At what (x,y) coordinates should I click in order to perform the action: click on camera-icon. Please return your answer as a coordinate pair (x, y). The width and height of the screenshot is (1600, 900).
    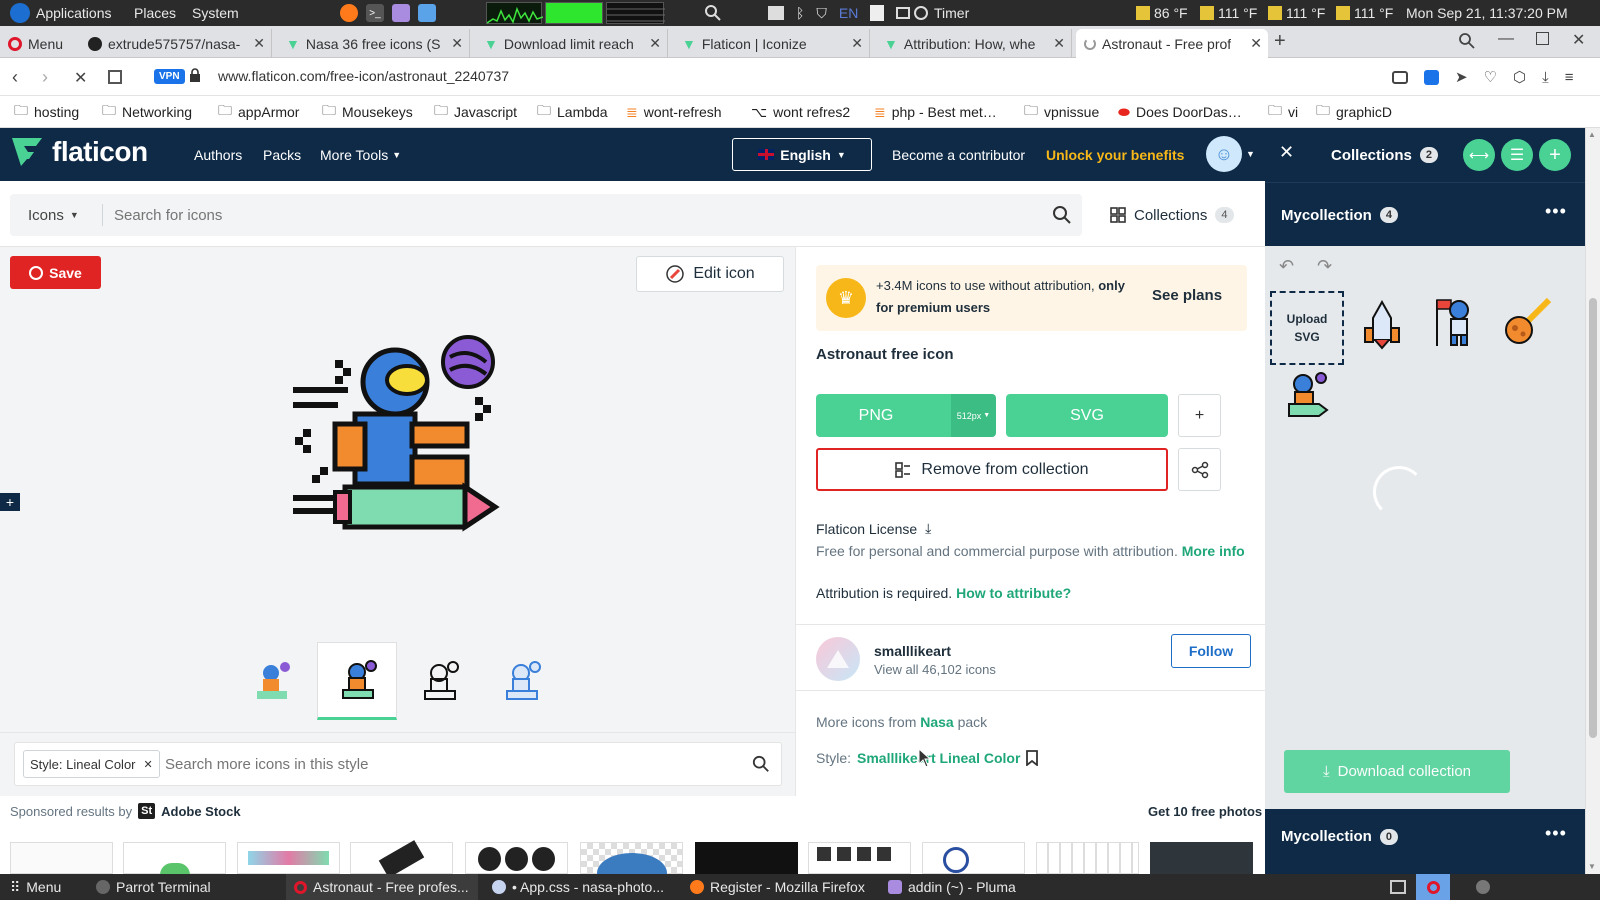
    Looking at the image, I should click on (1400, 77).